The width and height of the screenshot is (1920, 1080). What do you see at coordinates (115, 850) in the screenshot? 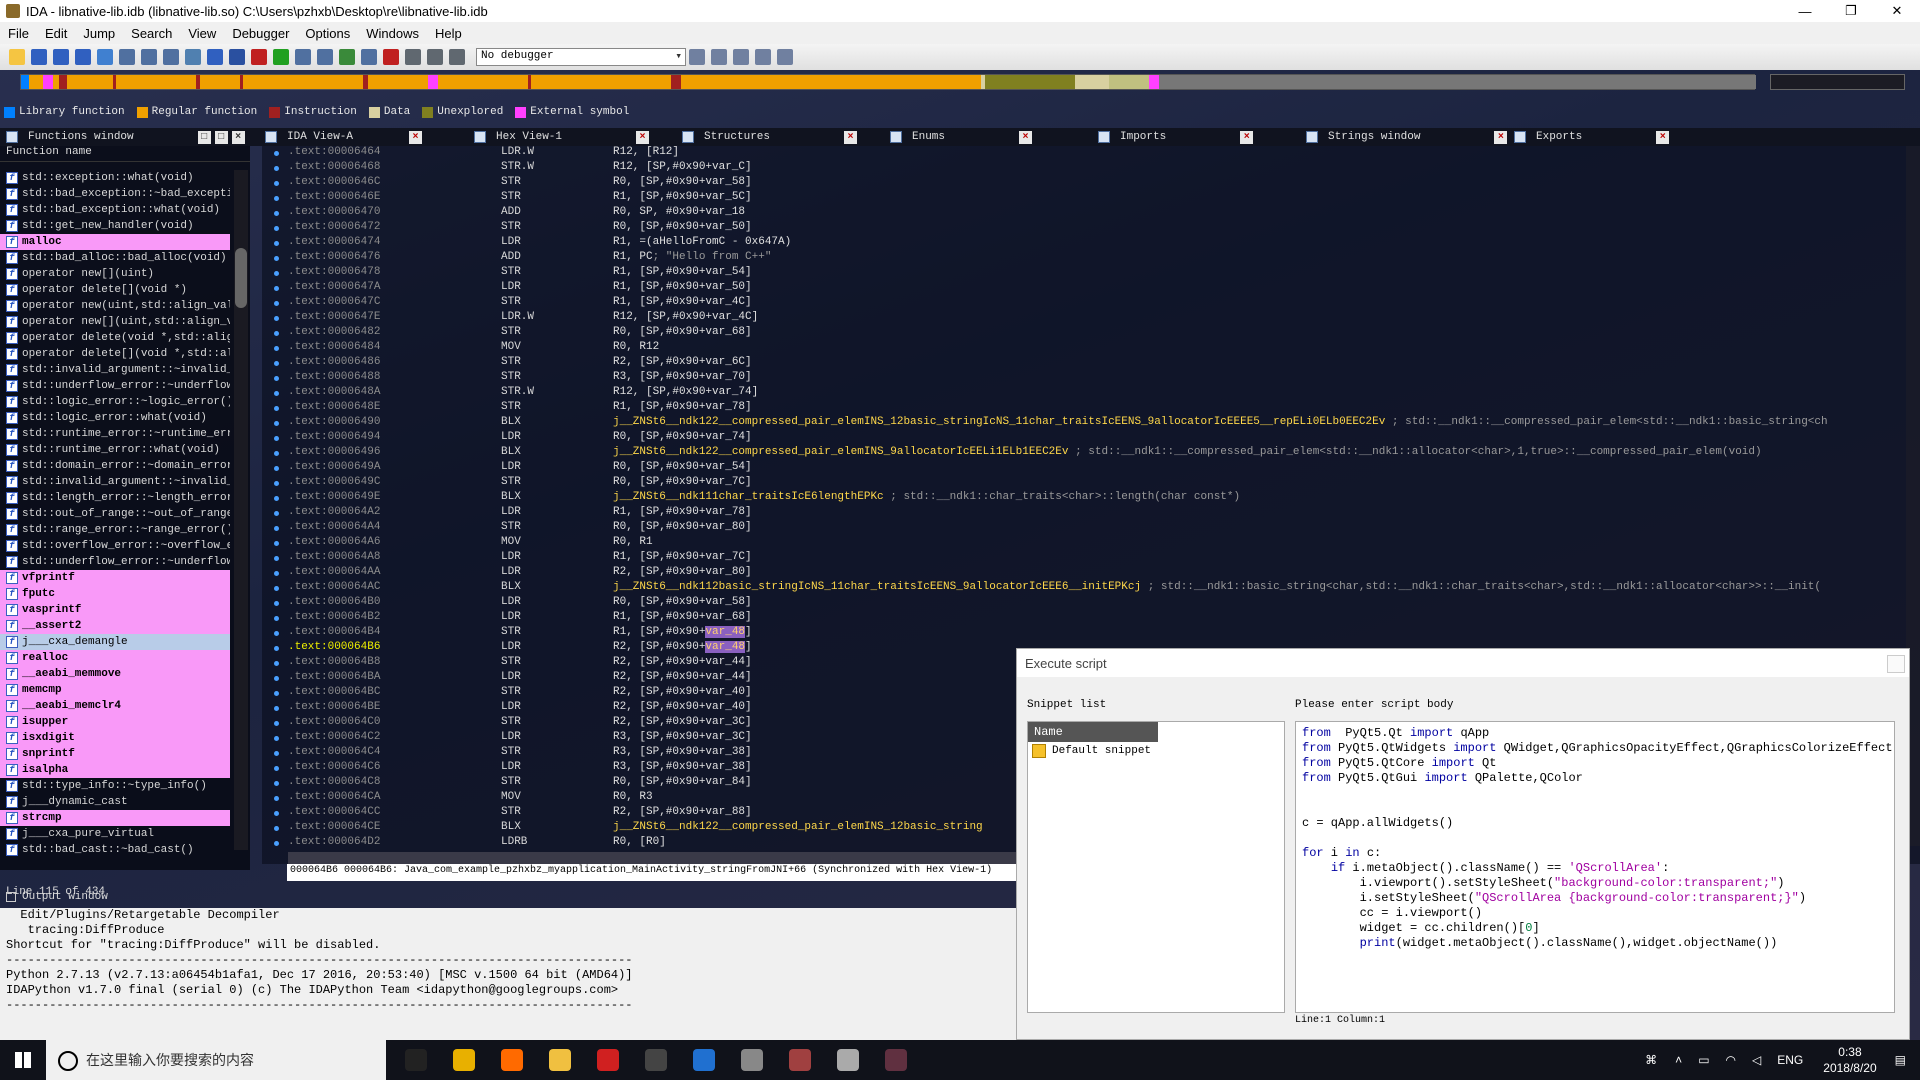
I see `function-row: f std::bad_cast::~bad_cast()` at bounding box center [115, 850].